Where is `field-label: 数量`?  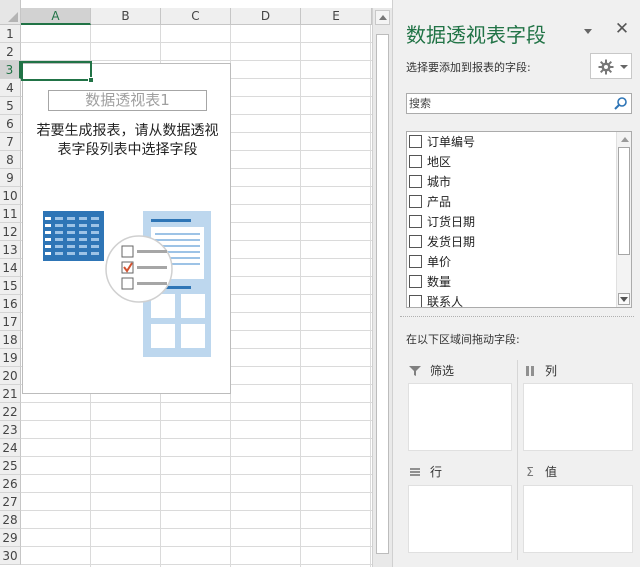
field-label: 数量 is located at coordinates (439, 282).